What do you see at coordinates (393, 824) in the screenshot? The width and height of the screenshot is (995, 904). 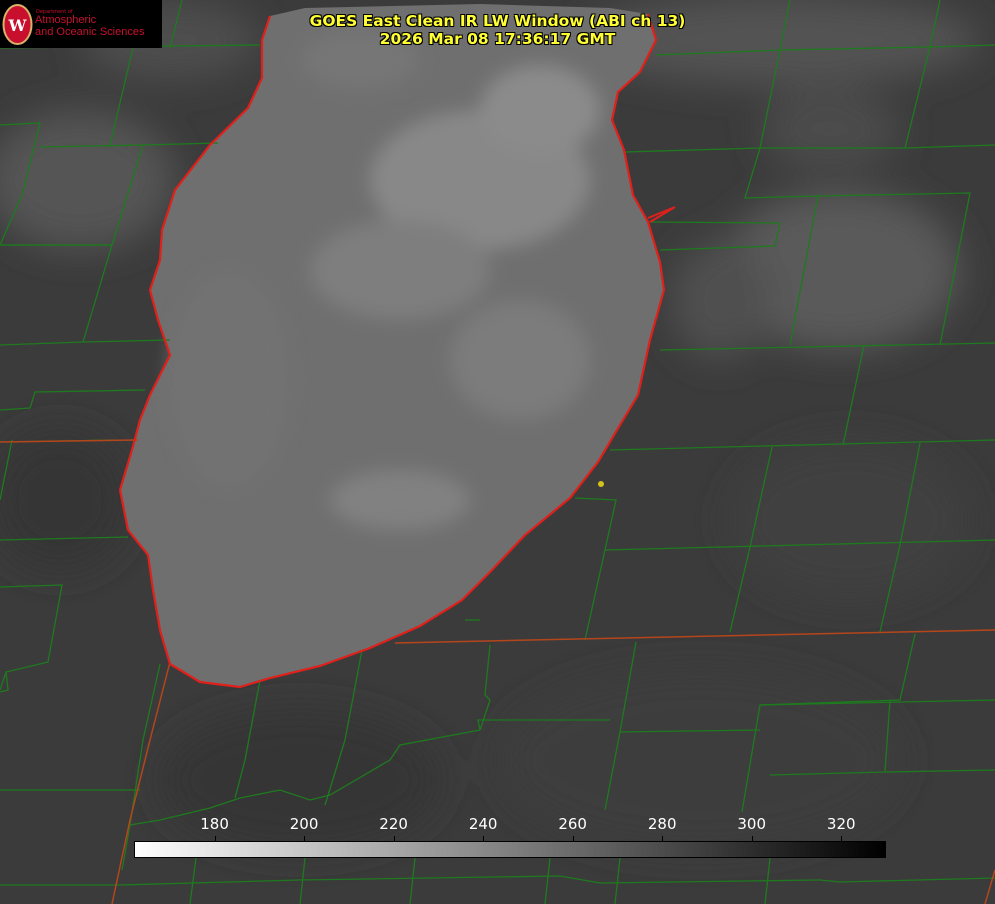 I see `colorbar-tick-label: 220` at bounding box center [393, 824].